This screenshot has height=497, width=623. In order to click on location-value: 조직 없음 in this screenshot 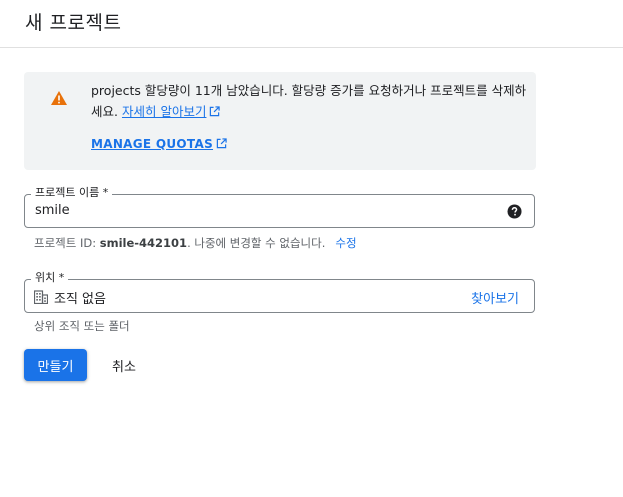, I will do `click(80, 299)`.